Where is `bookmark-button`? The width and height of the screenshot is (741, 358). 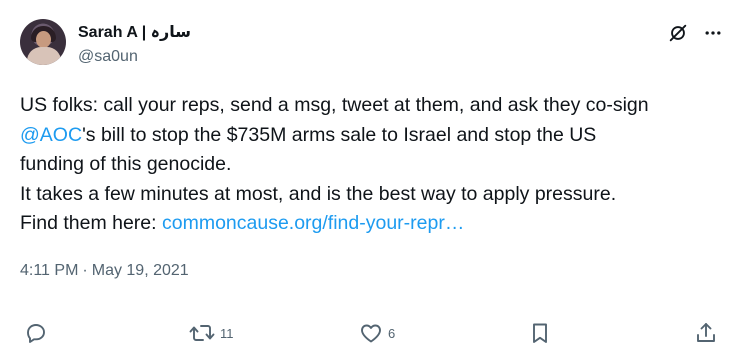
bookmark-button is located at coordinates (540, 333).